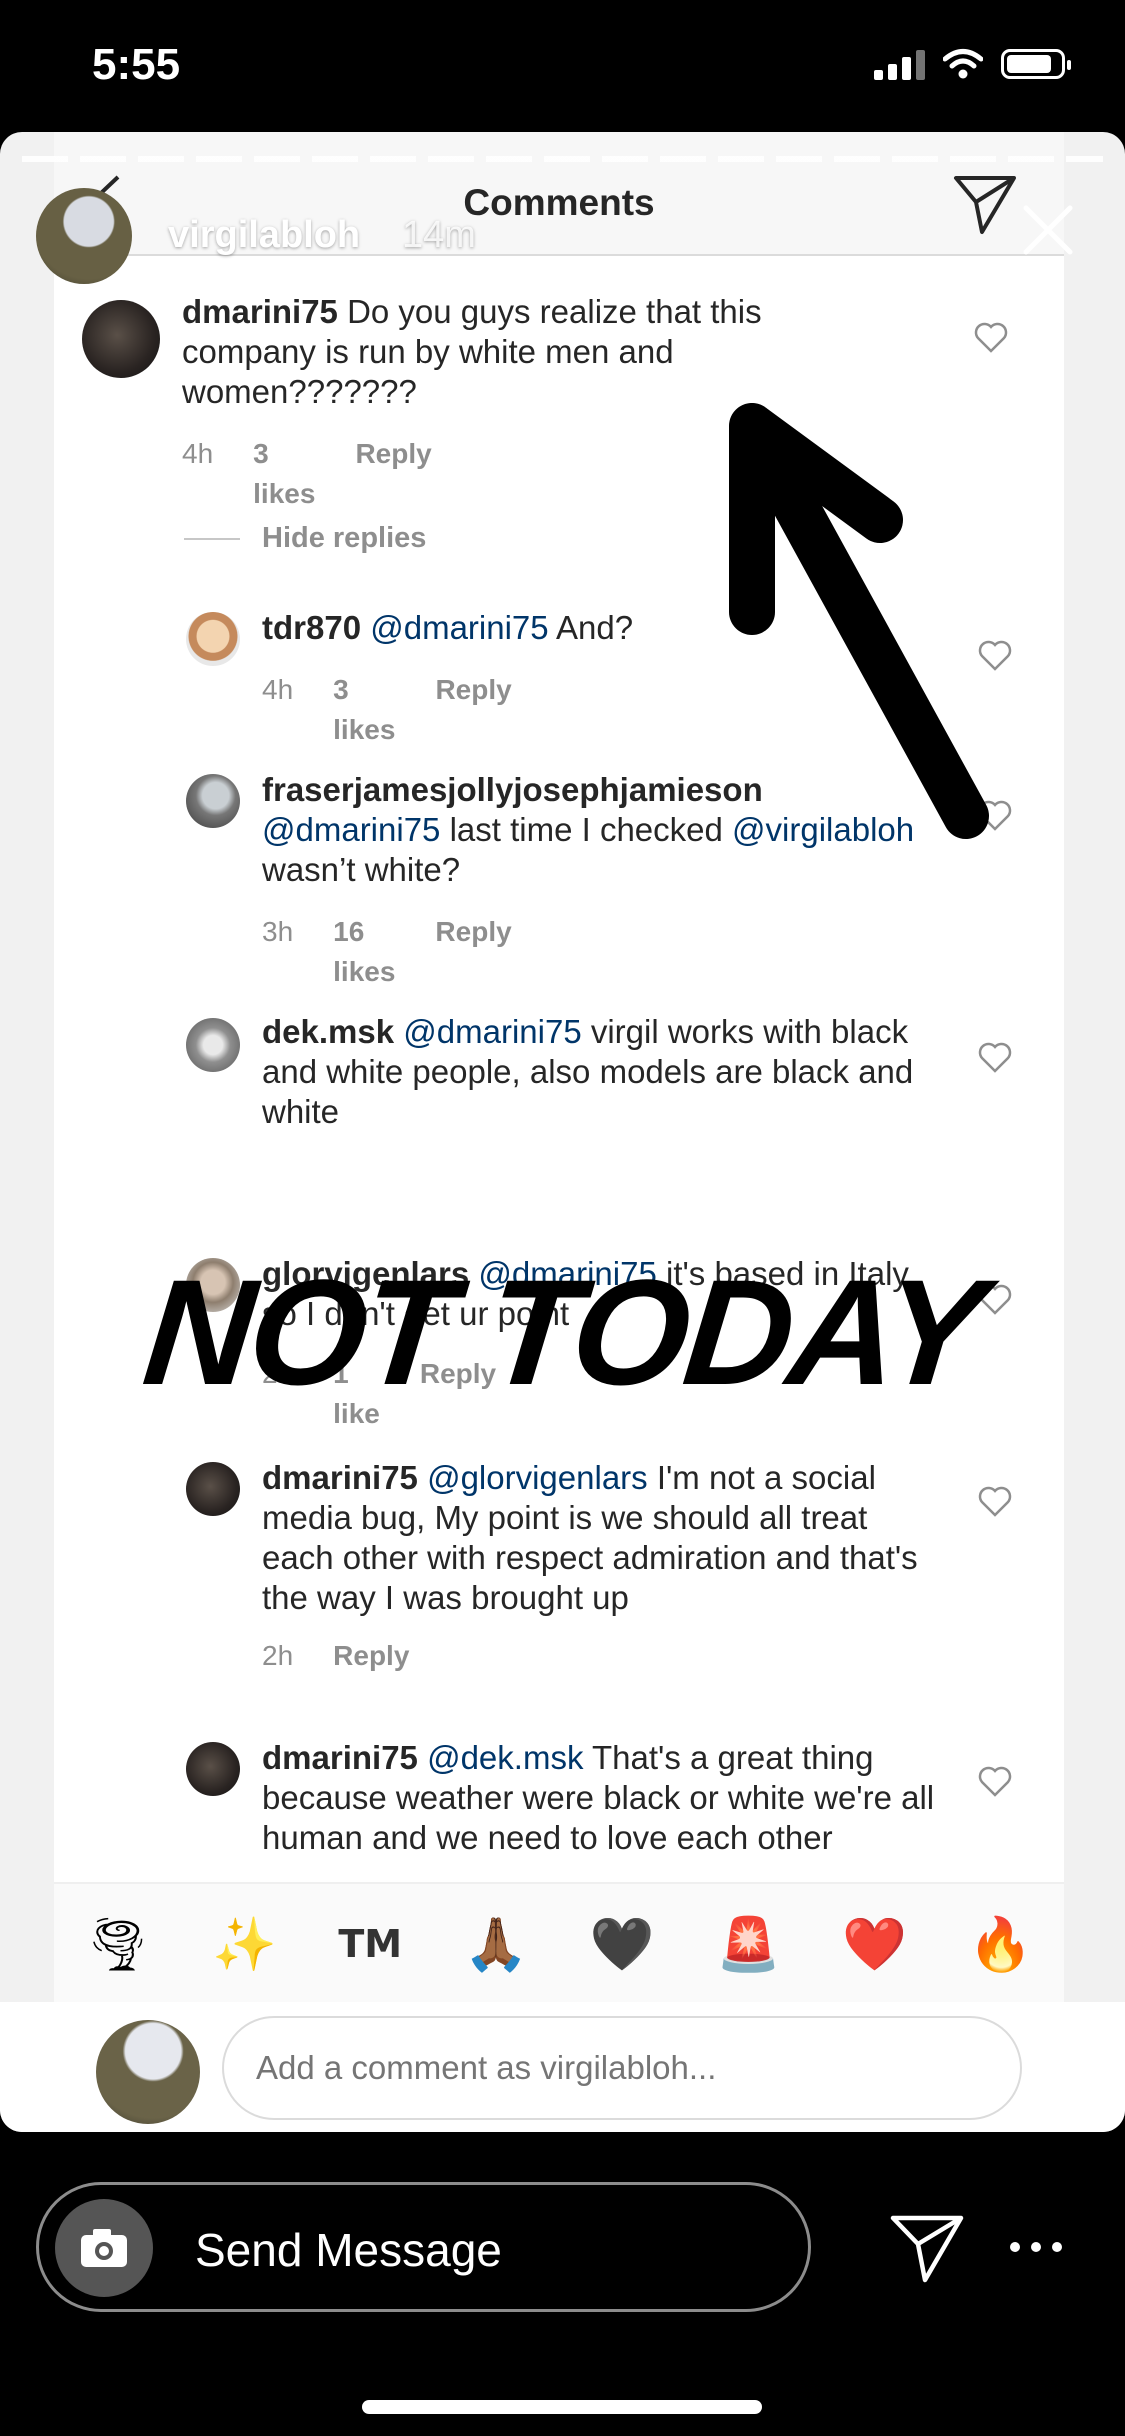 This screenshot has height=2436, width=1125. What do you see at coordinates (927, 2247) in the screenshot?
I see `direct-send-icon` at bounding box center [927, 2247].